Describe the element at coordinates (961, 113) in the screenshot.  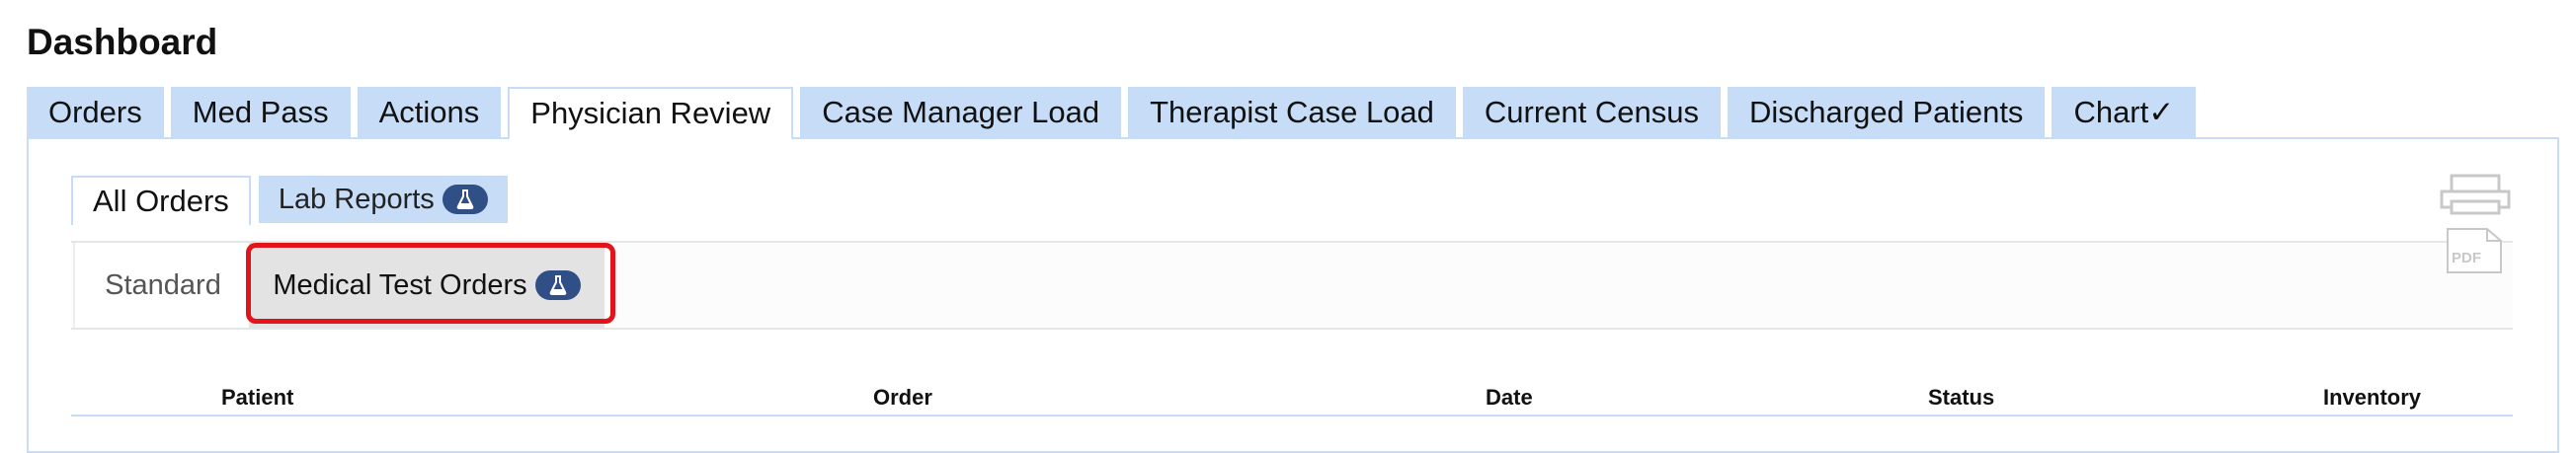
I see `tab-case-manager-load: Case Manager Load` at that location.